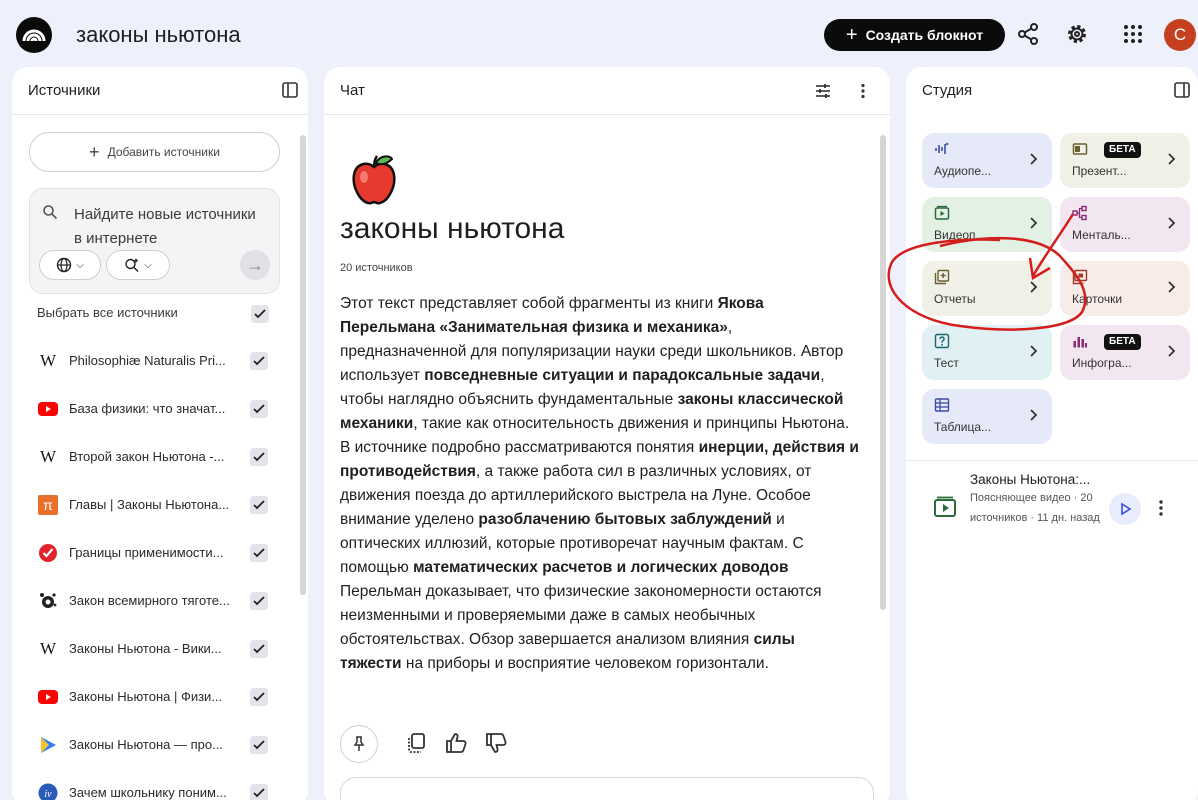 The image size is (1198, 800). What do you see at coordinates (1180, 35) in the screenshot?
I see `avatar: С` at bounding box center [1180, 35].